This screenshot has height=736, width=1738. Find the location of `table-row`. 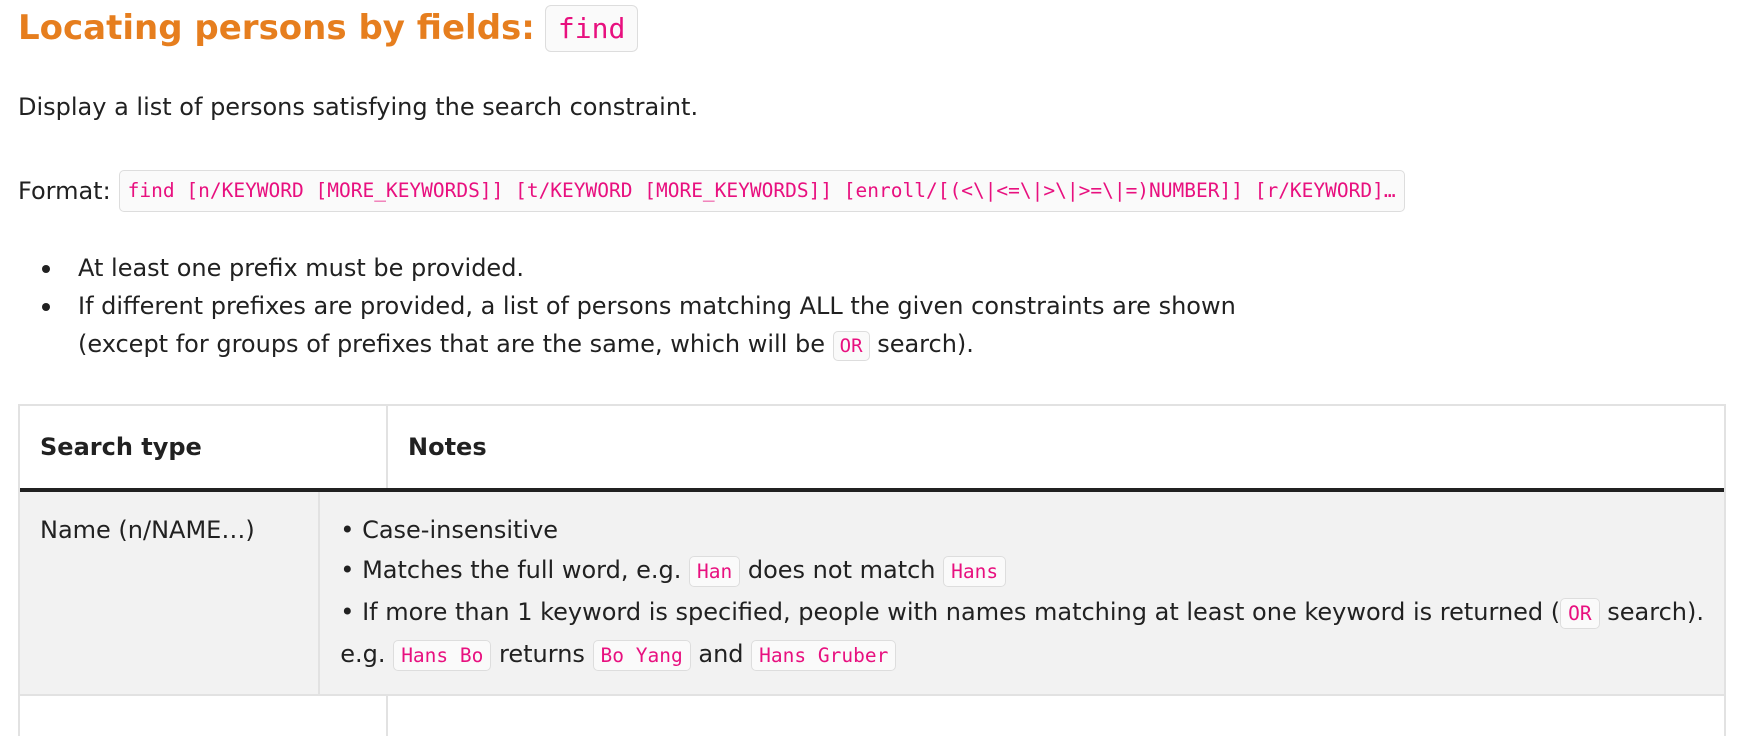

table-row is located at coordinates (872, 716).